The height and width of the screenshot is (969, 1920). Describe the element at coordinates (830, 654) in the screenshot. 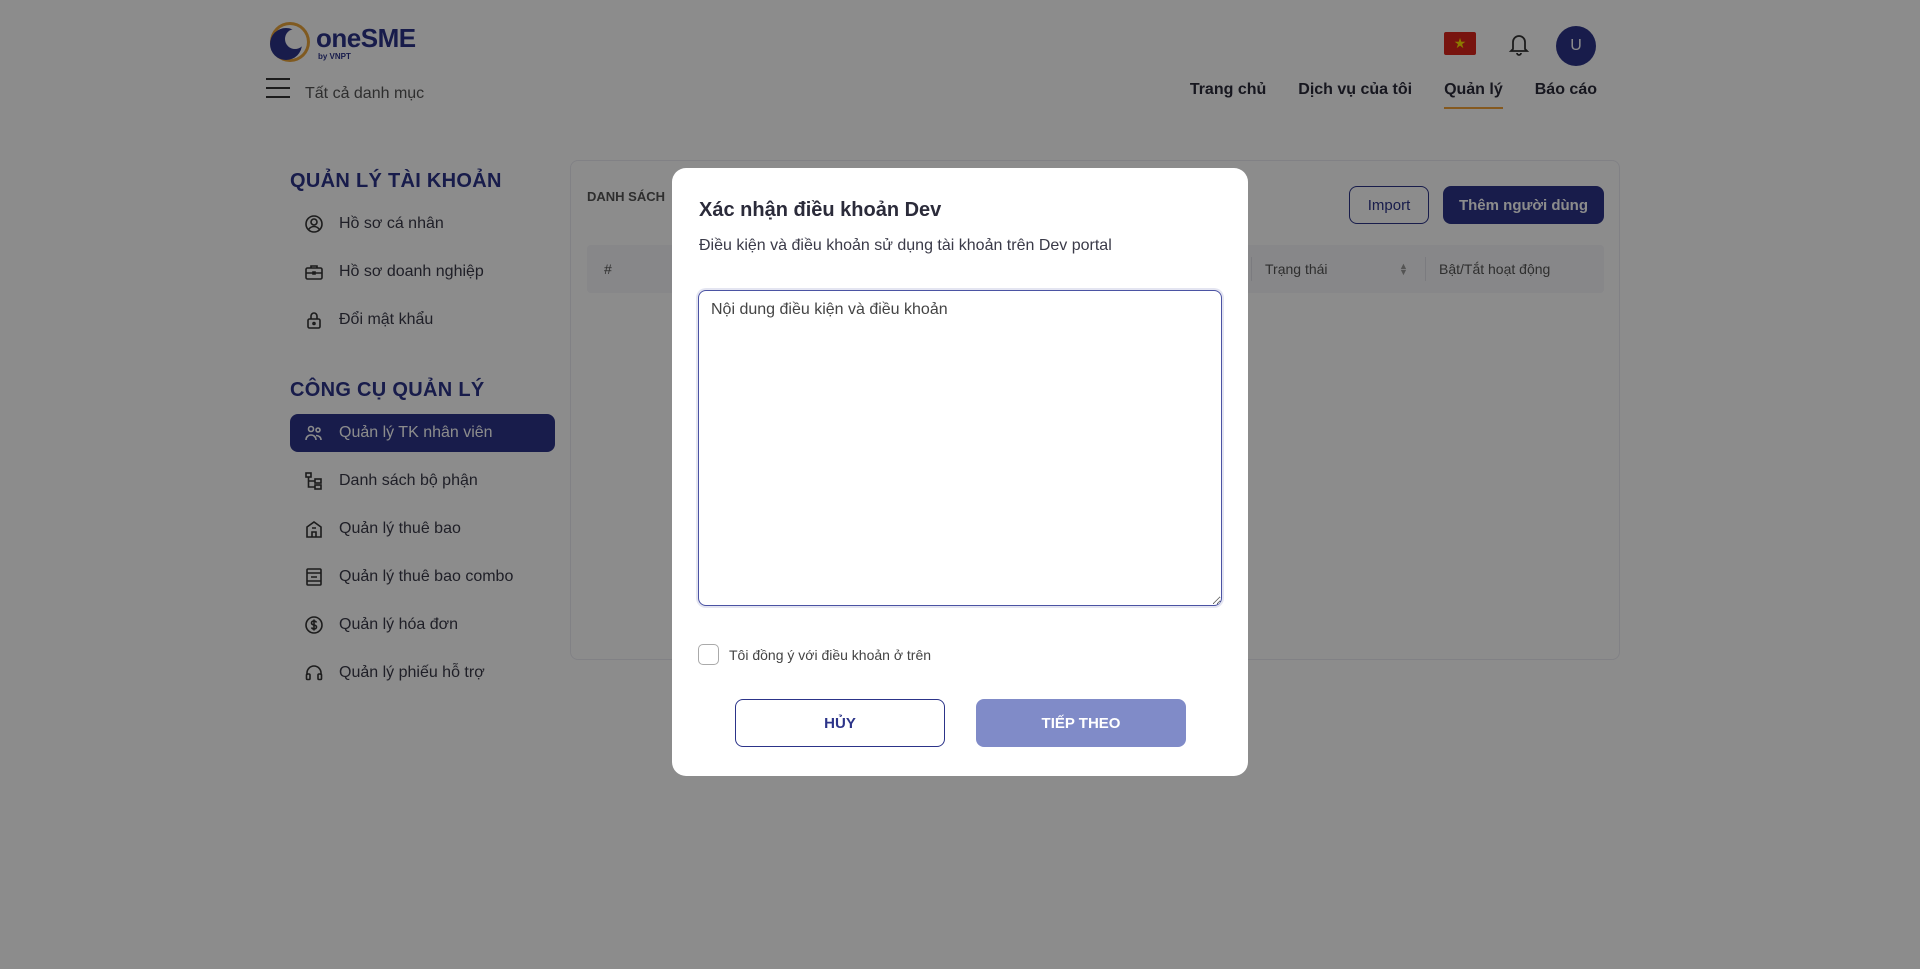

I see `agree-checkbox-label: Tôi đồng ý với điều khoản ở trên` at that location.